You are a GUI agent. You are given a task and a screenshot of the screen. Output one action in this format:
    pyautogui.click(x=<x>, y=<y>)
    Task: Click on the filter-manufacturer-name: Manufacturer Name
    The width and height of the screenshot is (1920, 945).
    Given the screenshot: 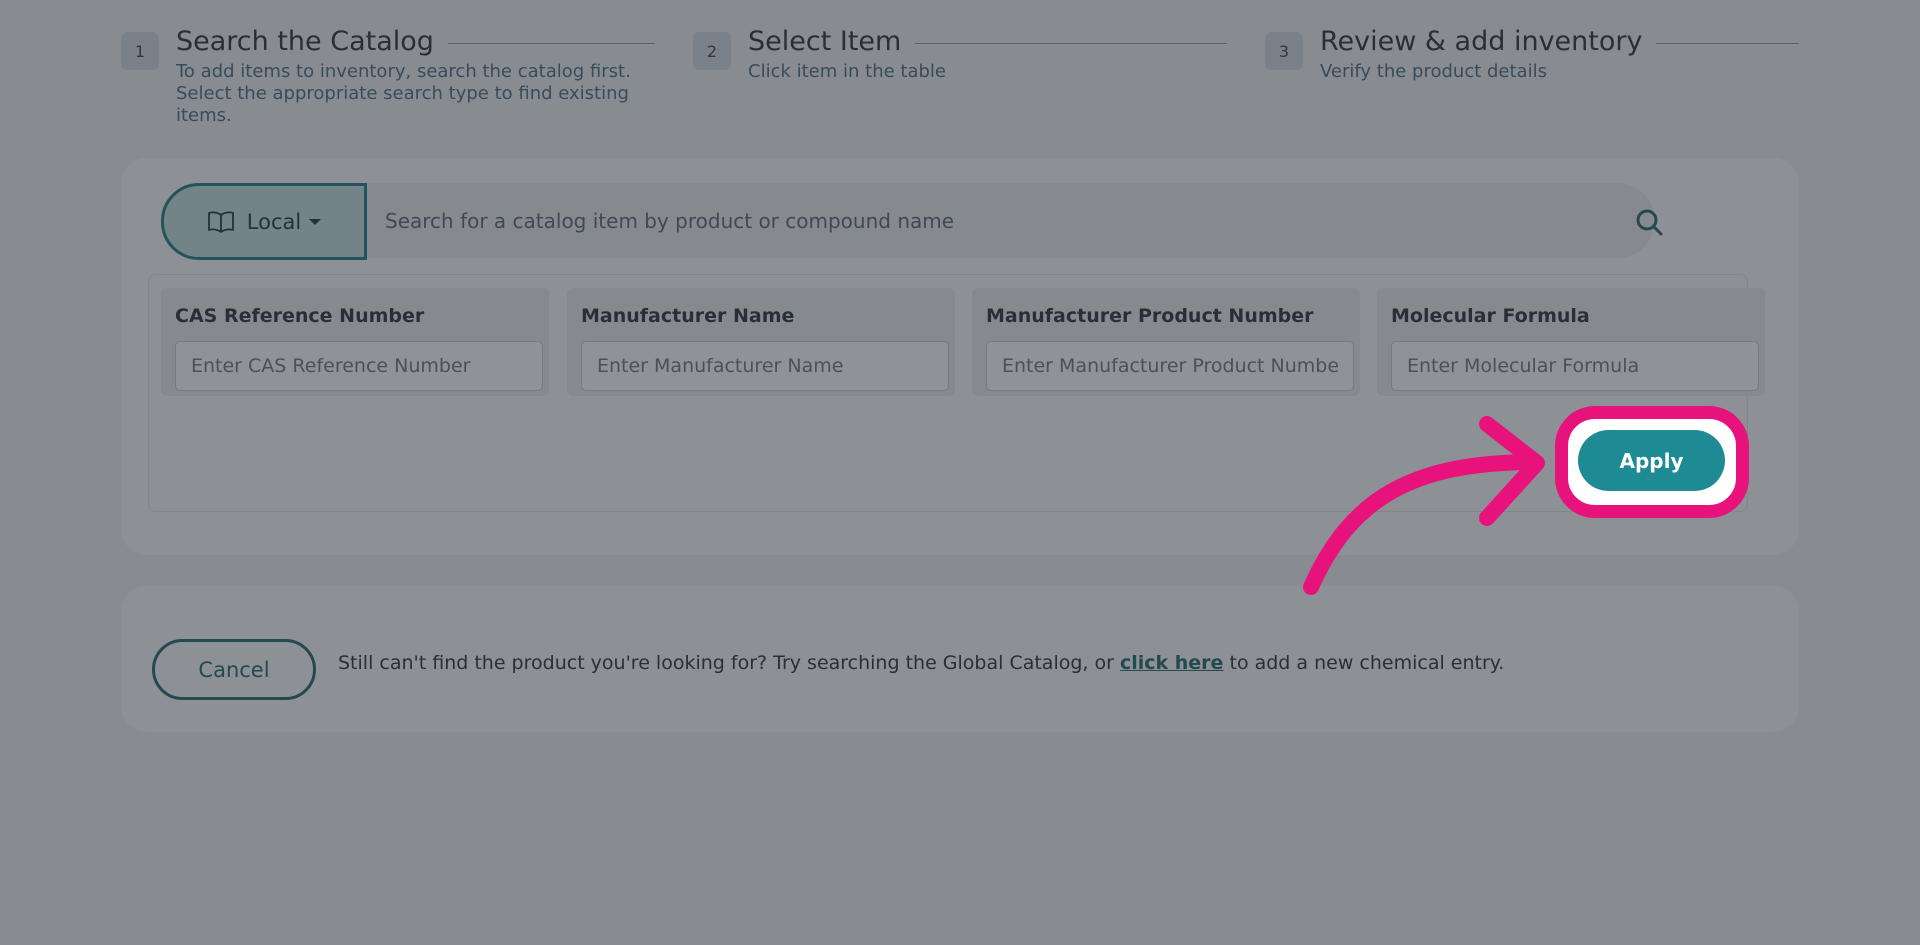 What is the action you would take?
    pyautogui.click(x=761, y=342)
    